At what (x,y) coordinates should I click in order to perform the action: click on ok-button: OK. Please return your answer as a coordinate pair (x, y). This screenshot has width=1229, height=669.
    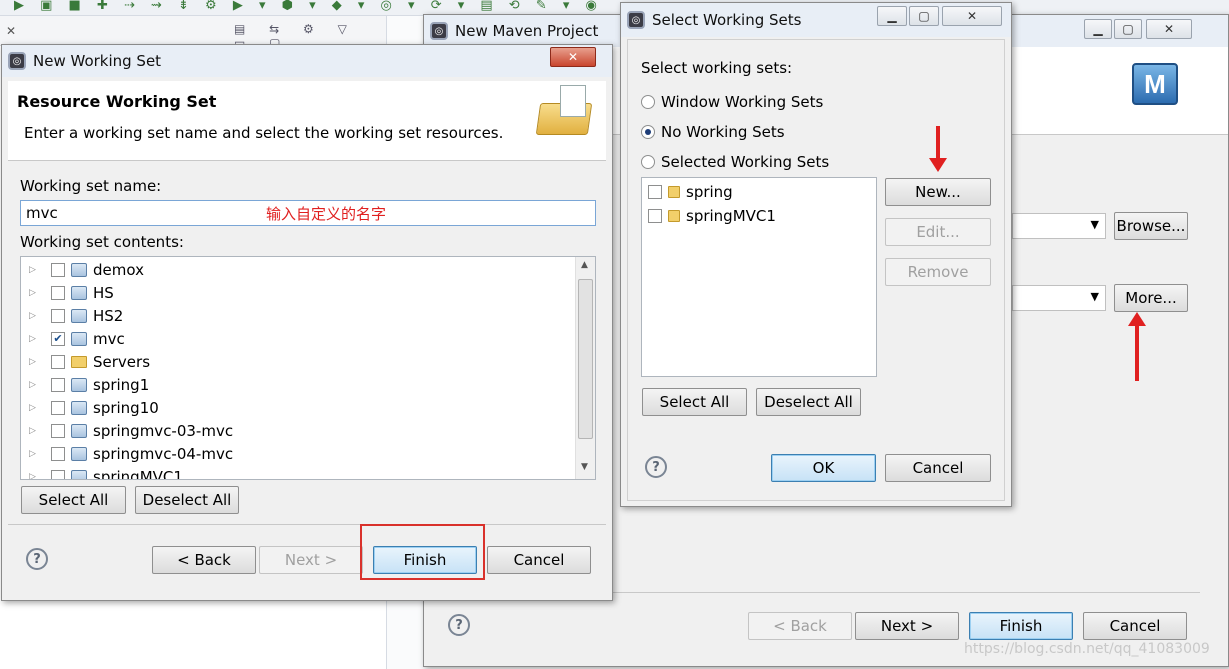
    Looking at the image, I should click on (823, 468).